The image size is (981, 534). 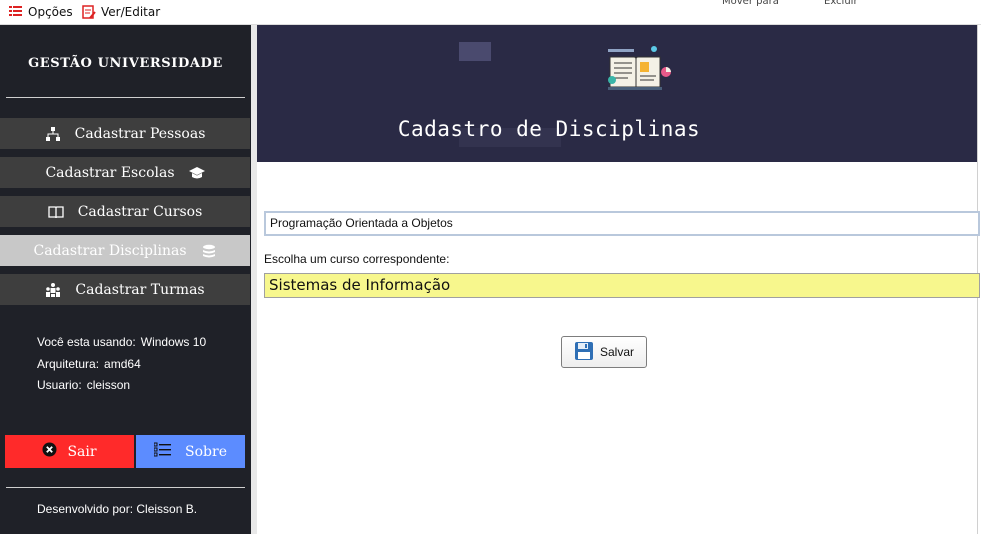 I want to click on sidebar-item-turmas: Cadastrar Turmas, so click(x=125, y=289).